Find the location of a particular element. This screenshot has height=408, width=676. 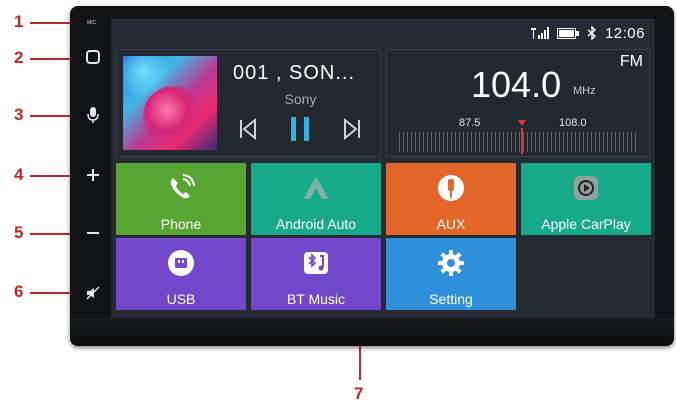

app-tile-apple-carplay: Apple CarPlay is located at coordinates (586, 199).